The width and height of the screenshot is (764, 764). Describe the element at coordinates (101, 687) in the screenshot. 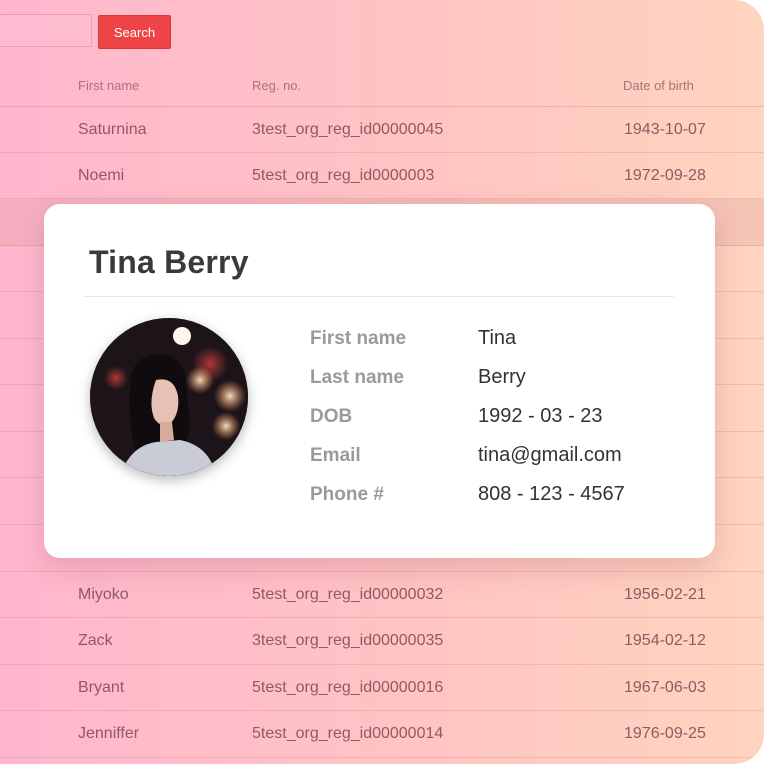

I see `first-name-cell: Bryant` at that location.